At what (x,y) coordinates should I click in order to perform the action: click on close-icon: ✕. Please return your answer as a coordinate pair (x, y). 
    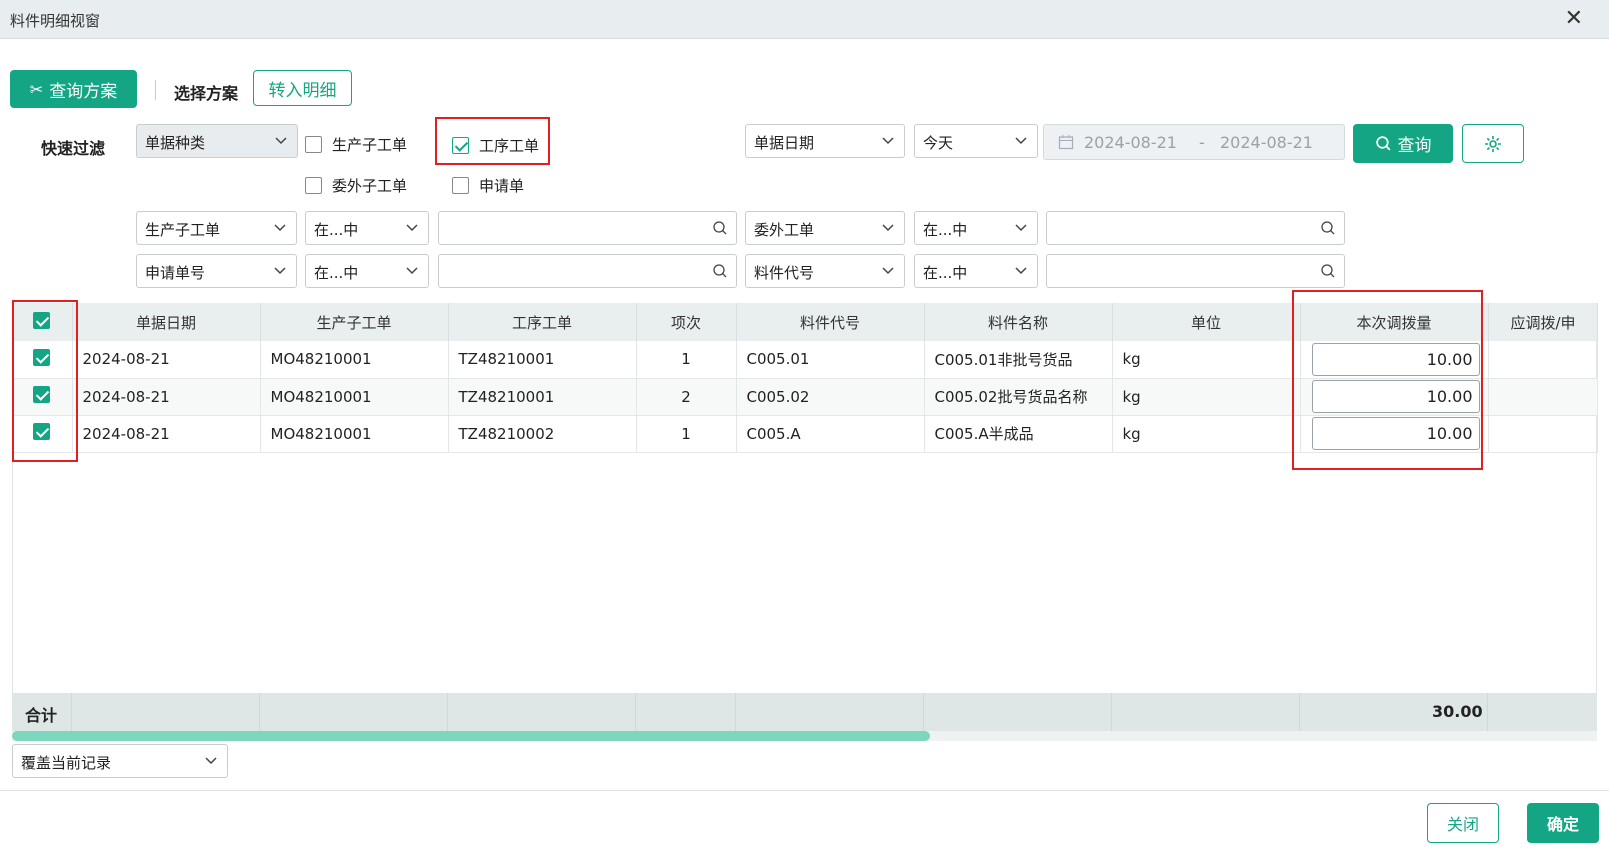
    Looking at the image, I should click on (1574, 18).